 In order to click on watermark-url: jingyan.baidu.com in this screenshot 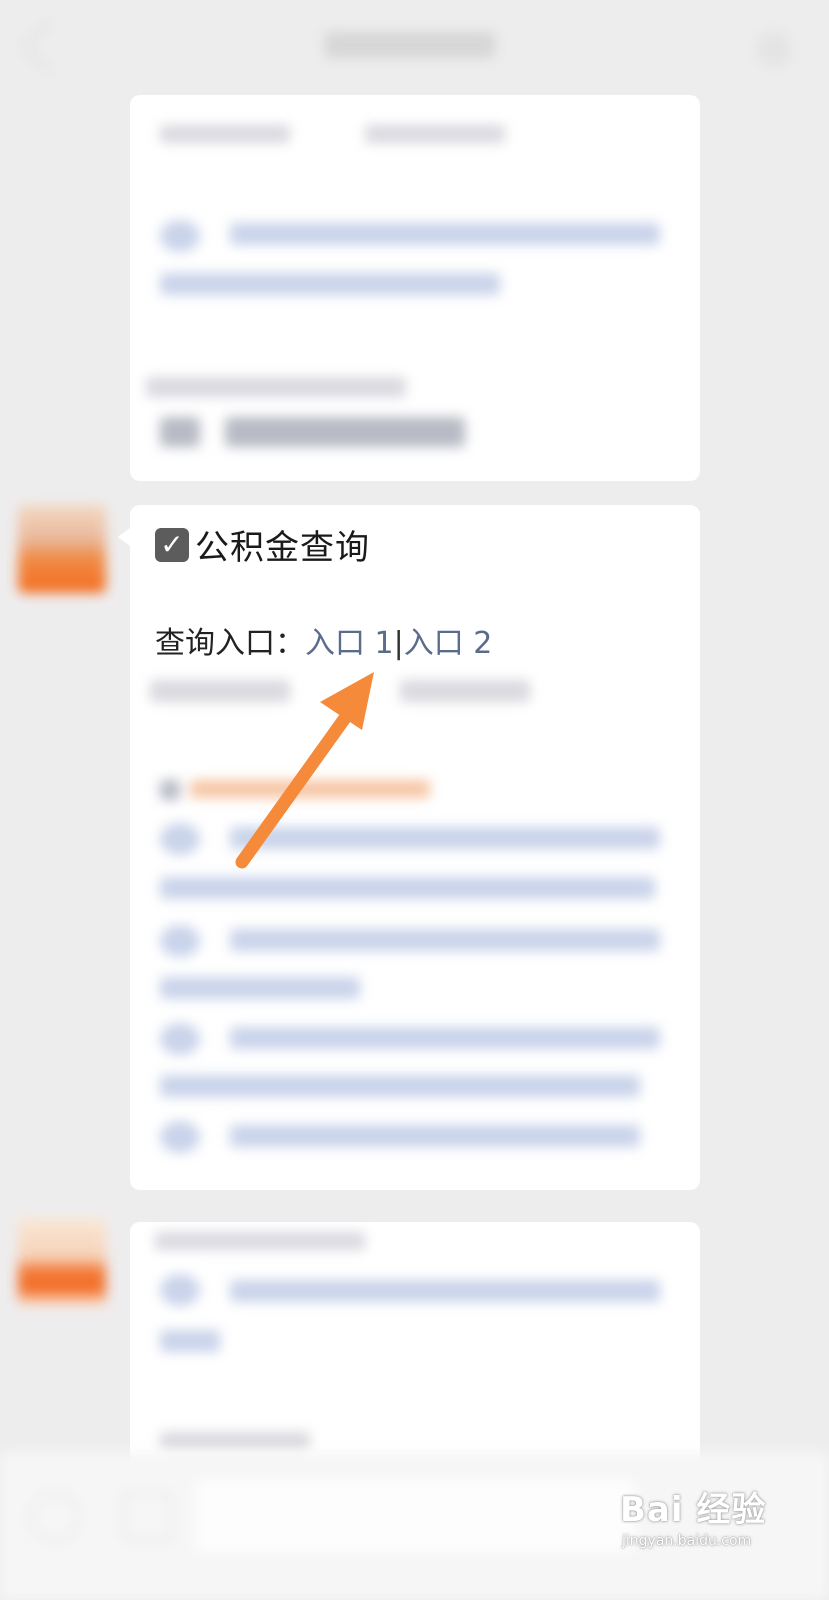, I will do `click(687, 1541)`.